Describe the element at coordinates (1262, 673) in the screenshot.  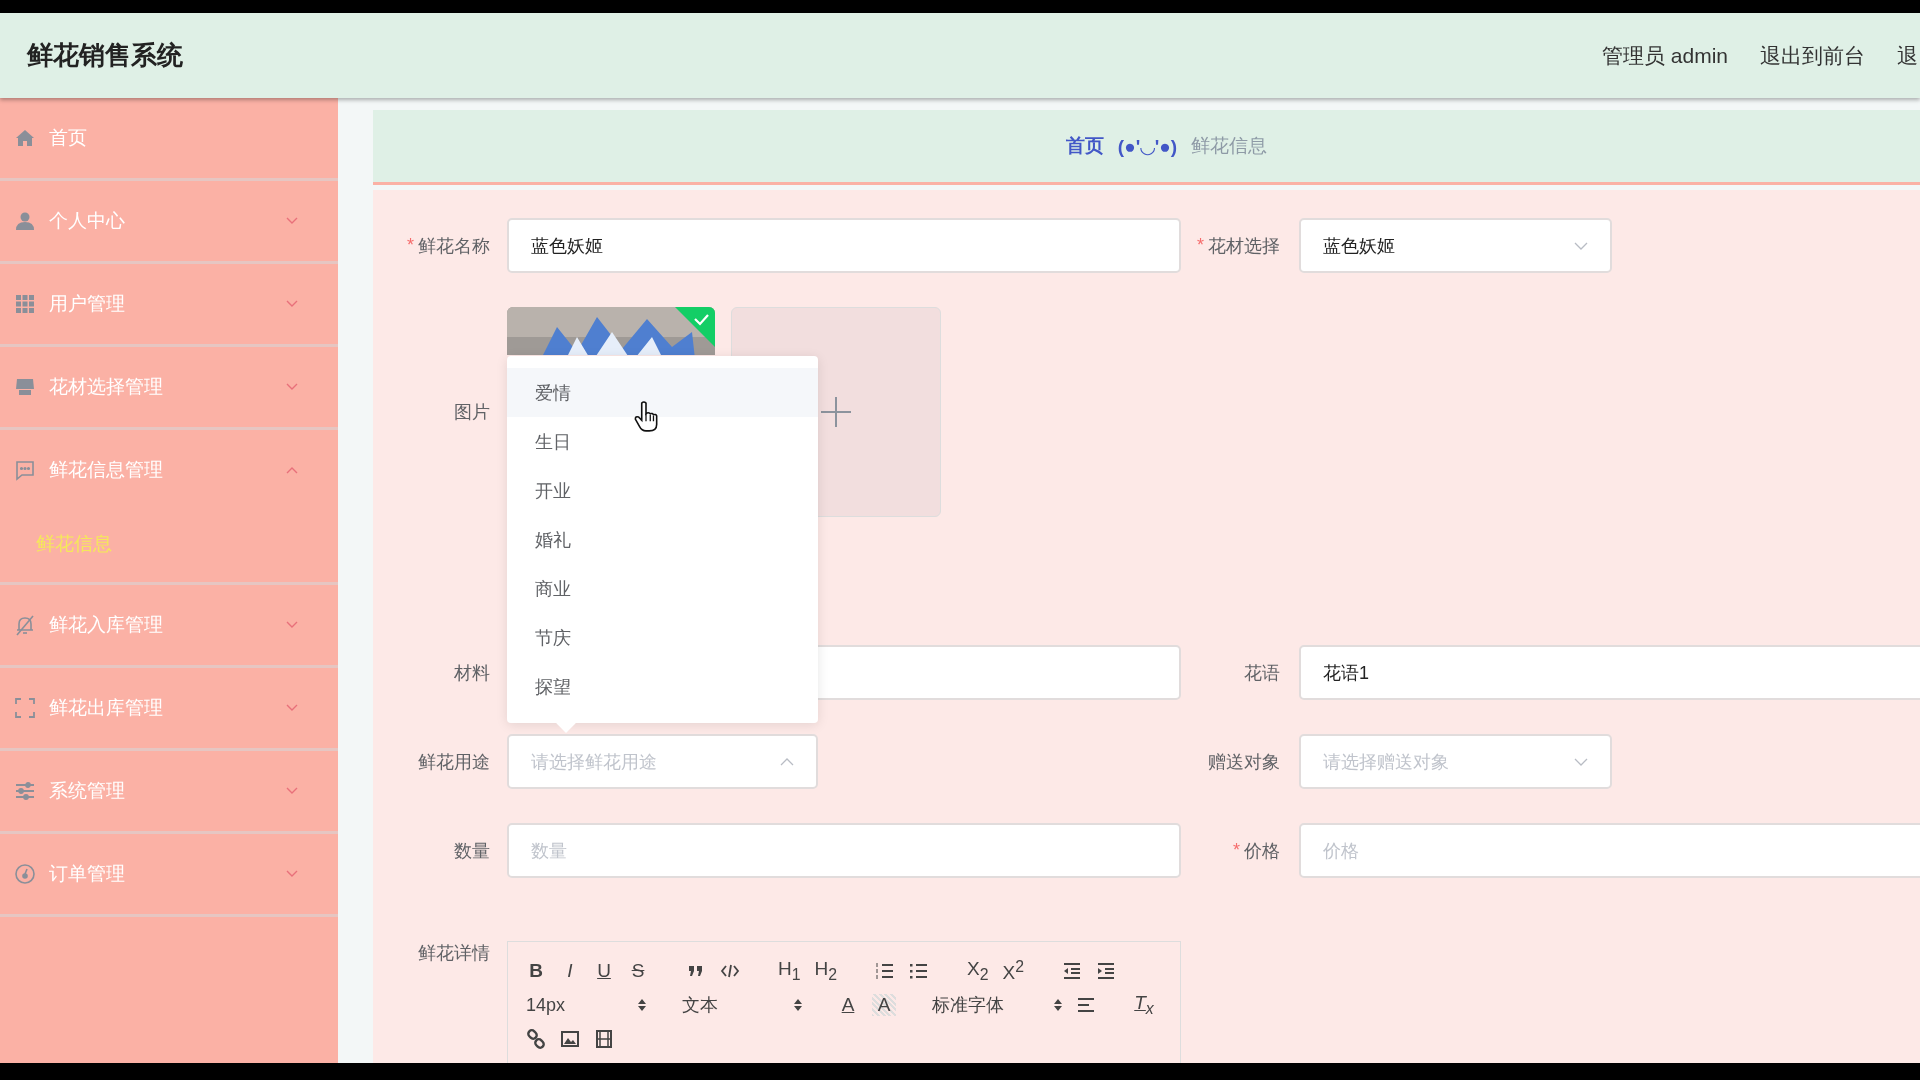
I see `field-label: 花语` at that location.